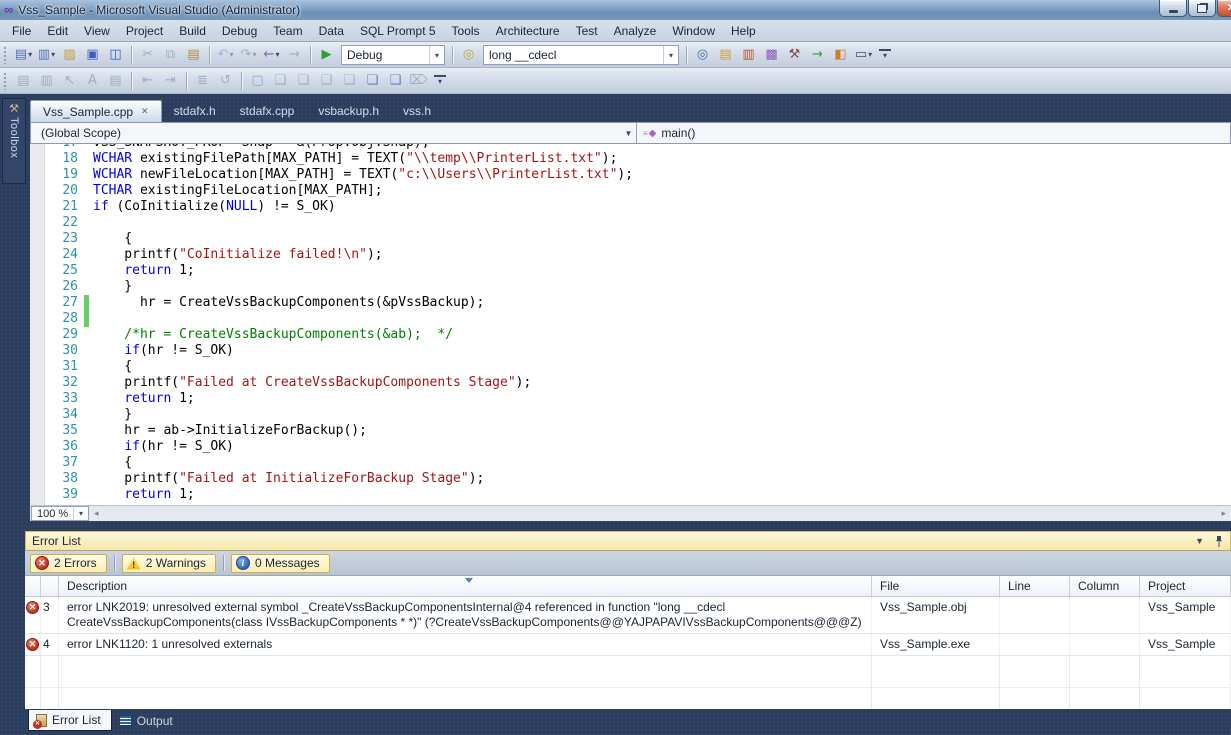 The image size is (1231, 735). I want to click on scope-dropdown: (Global Scope) ▼, so click(334, 133).